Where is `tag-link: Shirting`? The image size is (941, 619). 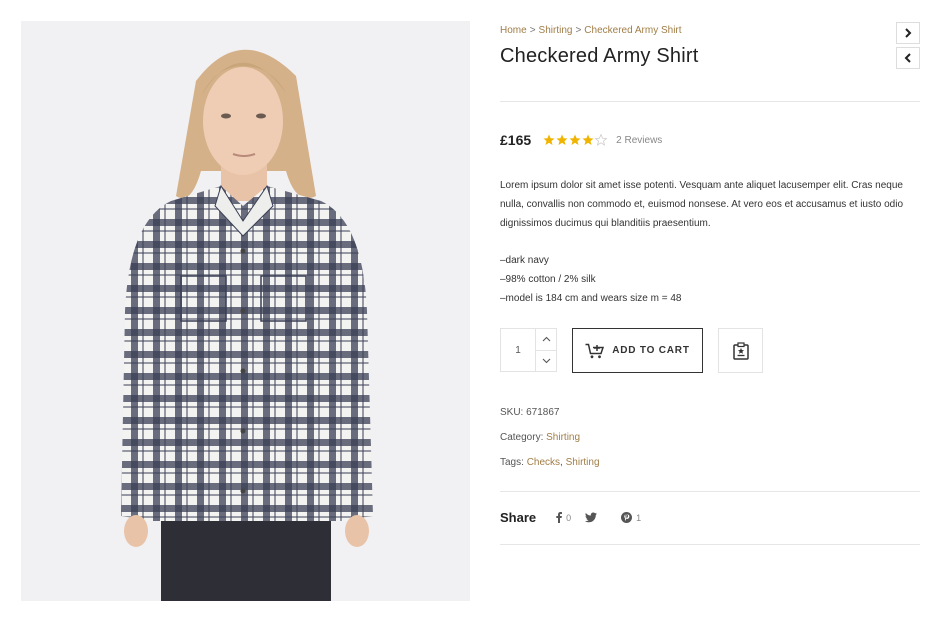
tag-link: Shirting is located at coordinates (583, 462).